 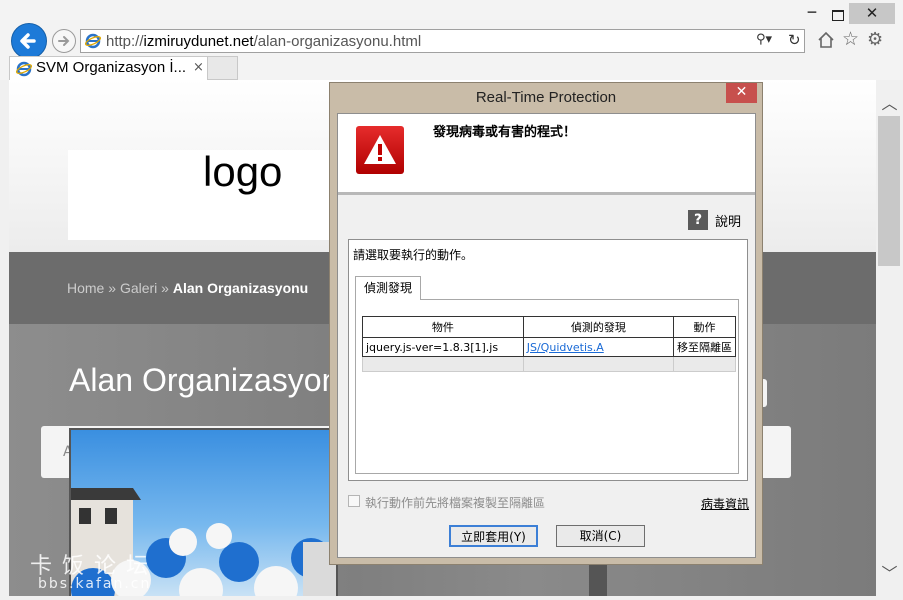 I want to click on page-title: Alan Organizasyonu, so click(x=213, y=380).